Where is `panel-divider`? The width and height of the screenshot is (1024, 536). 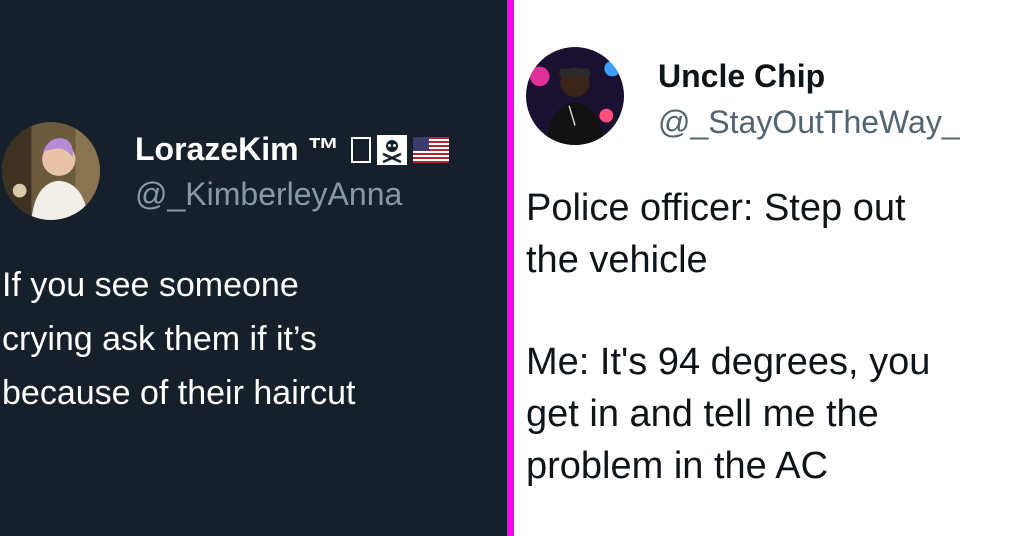
panel-divider is located at coordinates (510, 268).